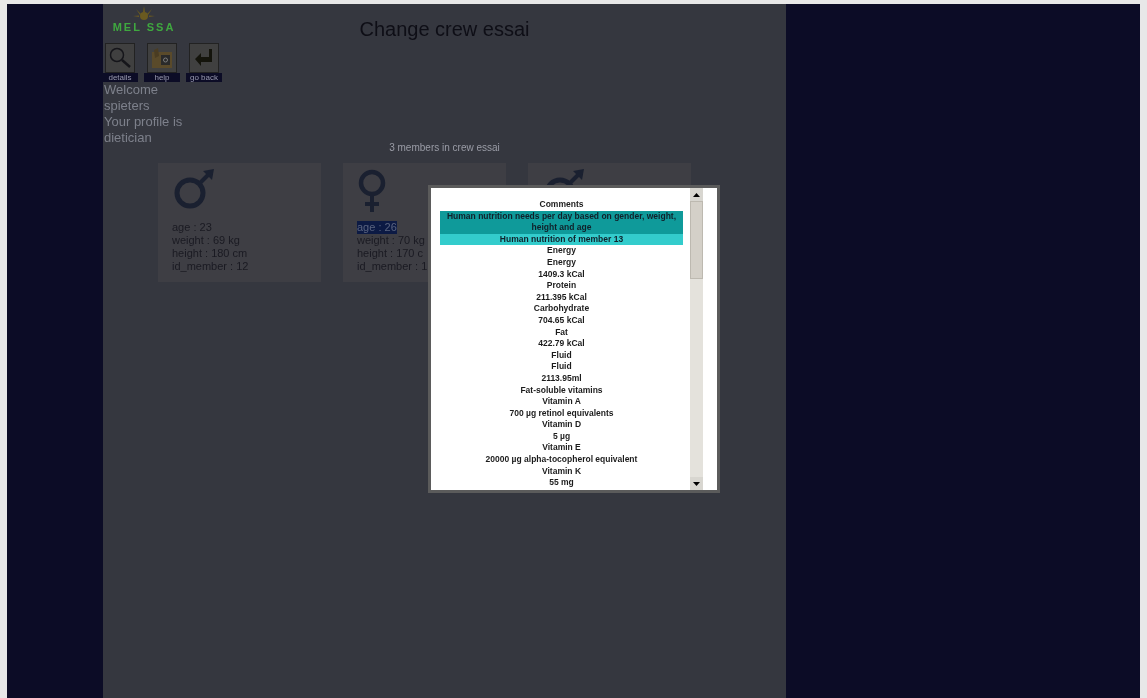  I want to click on scrollbar, so click(696, 339).